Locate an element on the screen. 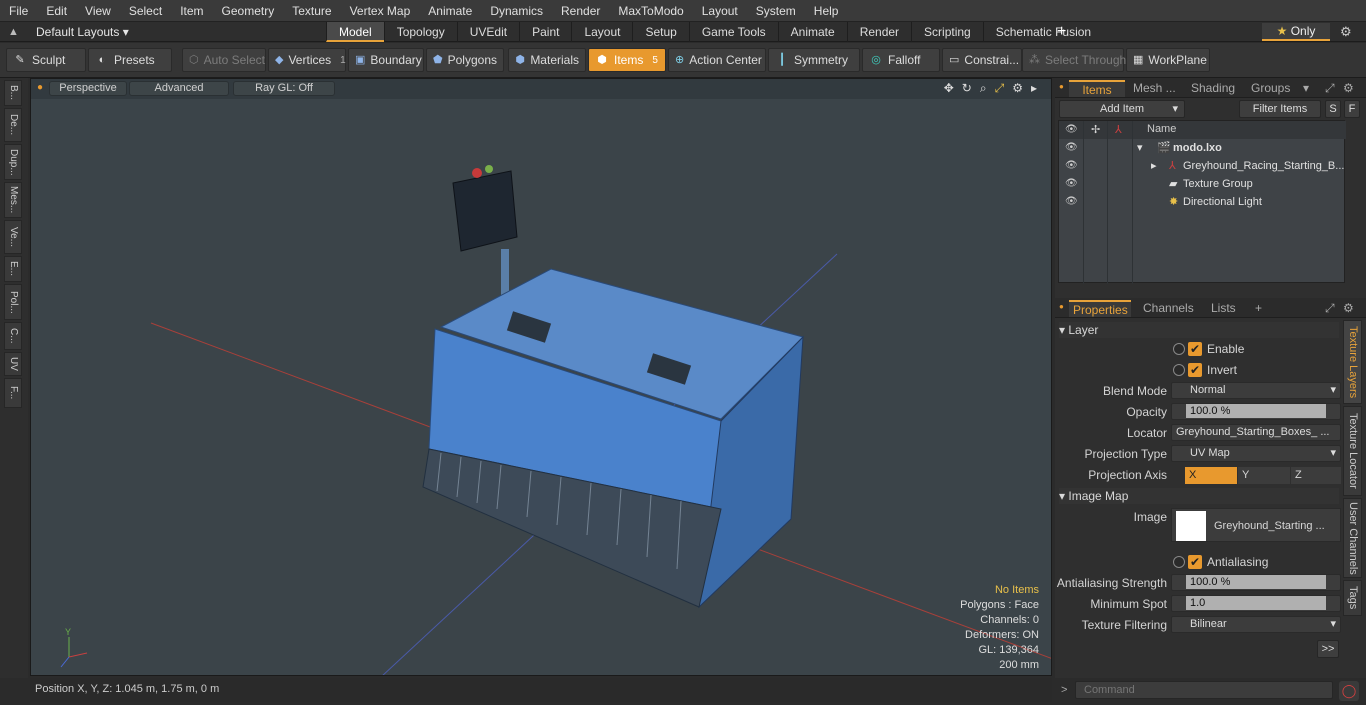  aa-strength-field: 100.0 % is located at coordinates (1256, 582).